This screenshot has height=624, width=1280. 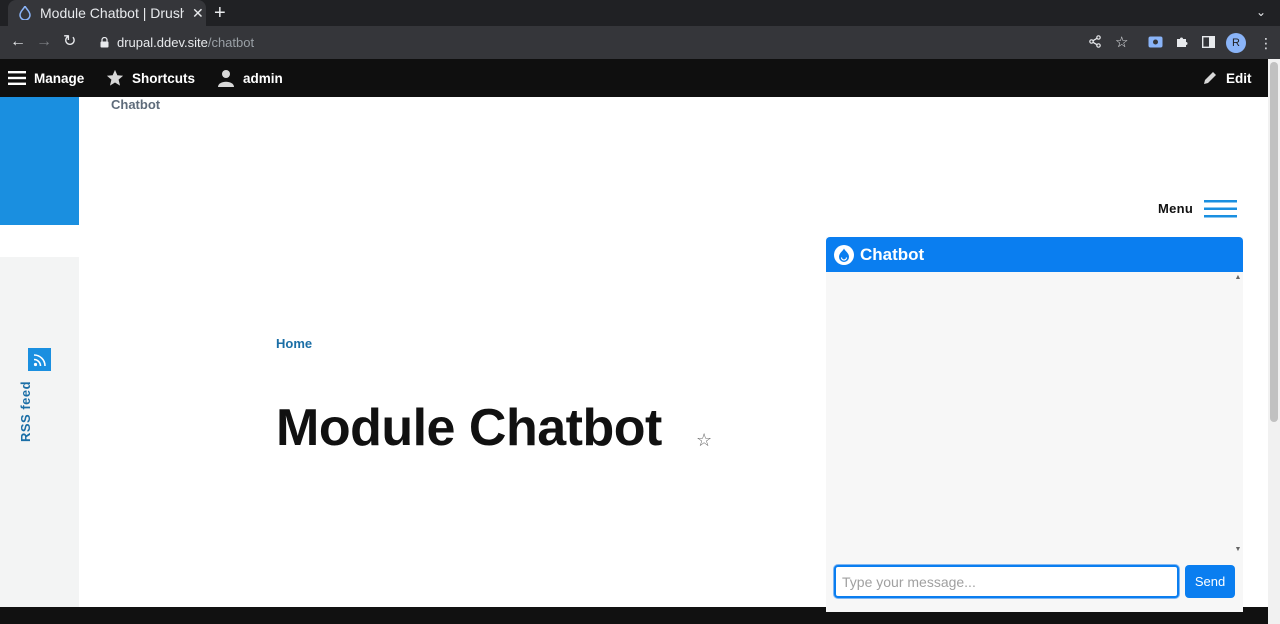 I want to click on browser-menu-icon: ⋮, so click(x=1266, y=43).